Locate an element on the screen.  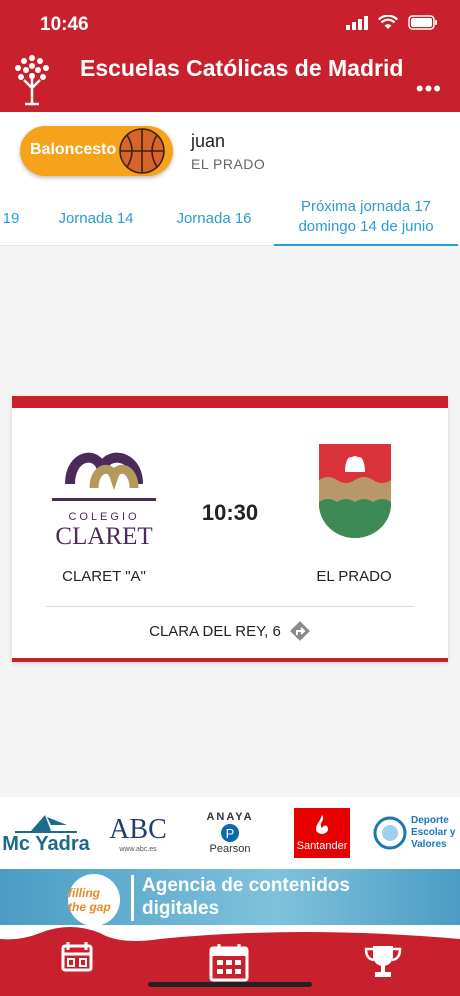
santander-flame-icon is located at coordinates (322, 824).